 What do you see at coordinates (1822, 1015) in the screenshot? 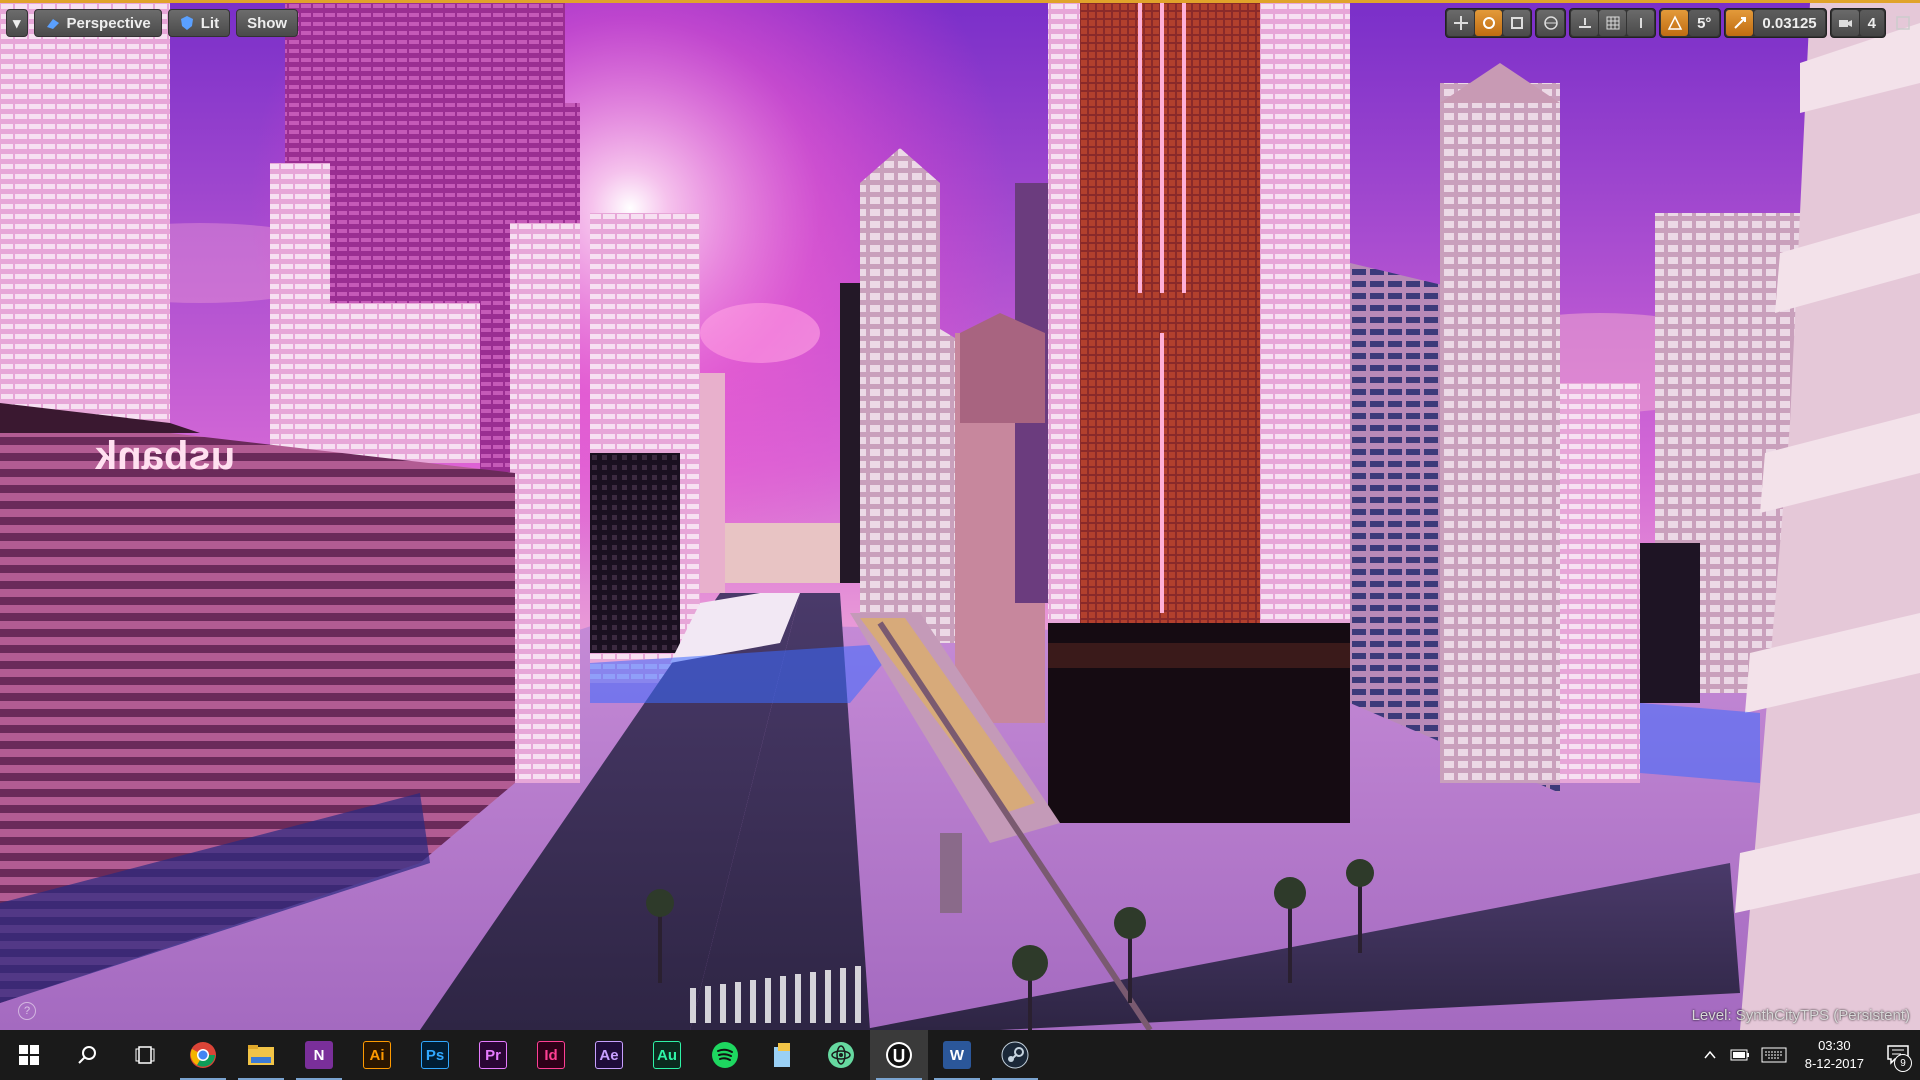
I see `level-name: SynthCityTPS (Persistent)` at bounding box center [1822, 1015].